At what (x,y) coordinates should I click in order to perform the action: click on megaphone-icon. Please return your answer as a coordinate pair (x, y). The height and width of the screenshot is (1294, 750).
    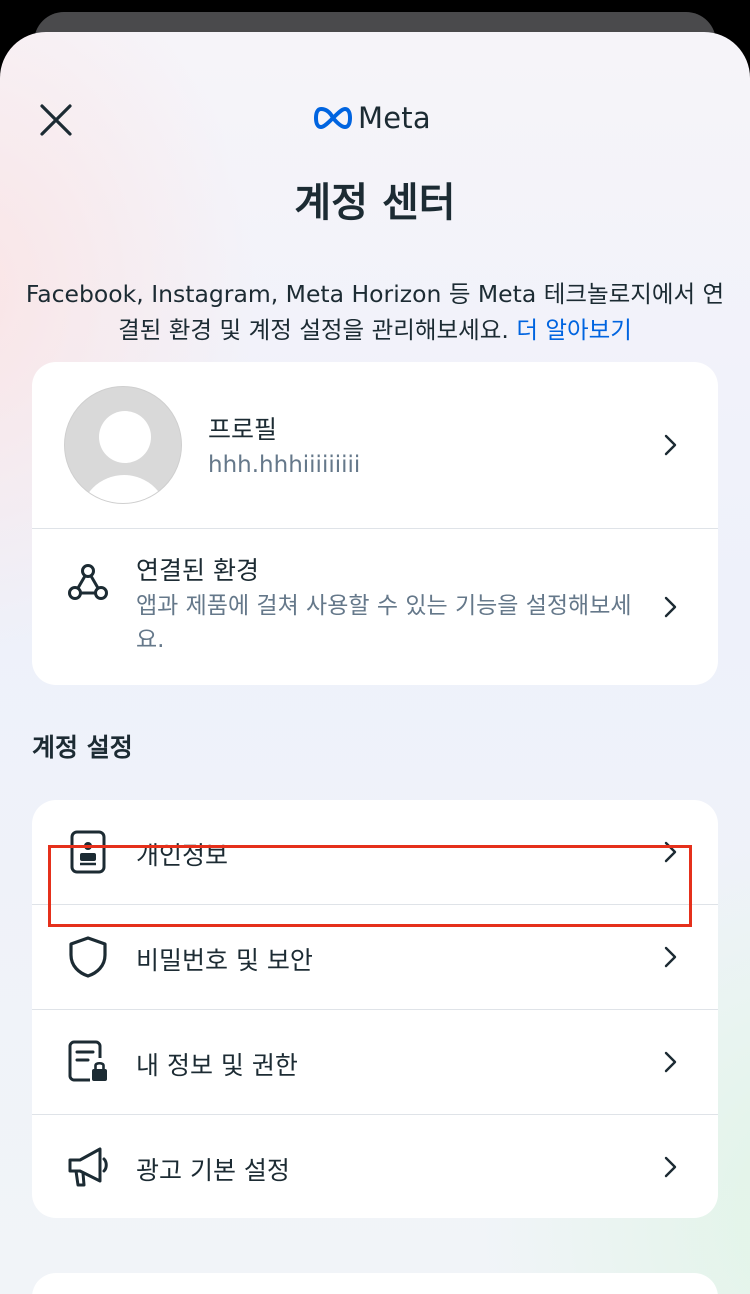
    Looking at the image, I should click on (88, 1167).